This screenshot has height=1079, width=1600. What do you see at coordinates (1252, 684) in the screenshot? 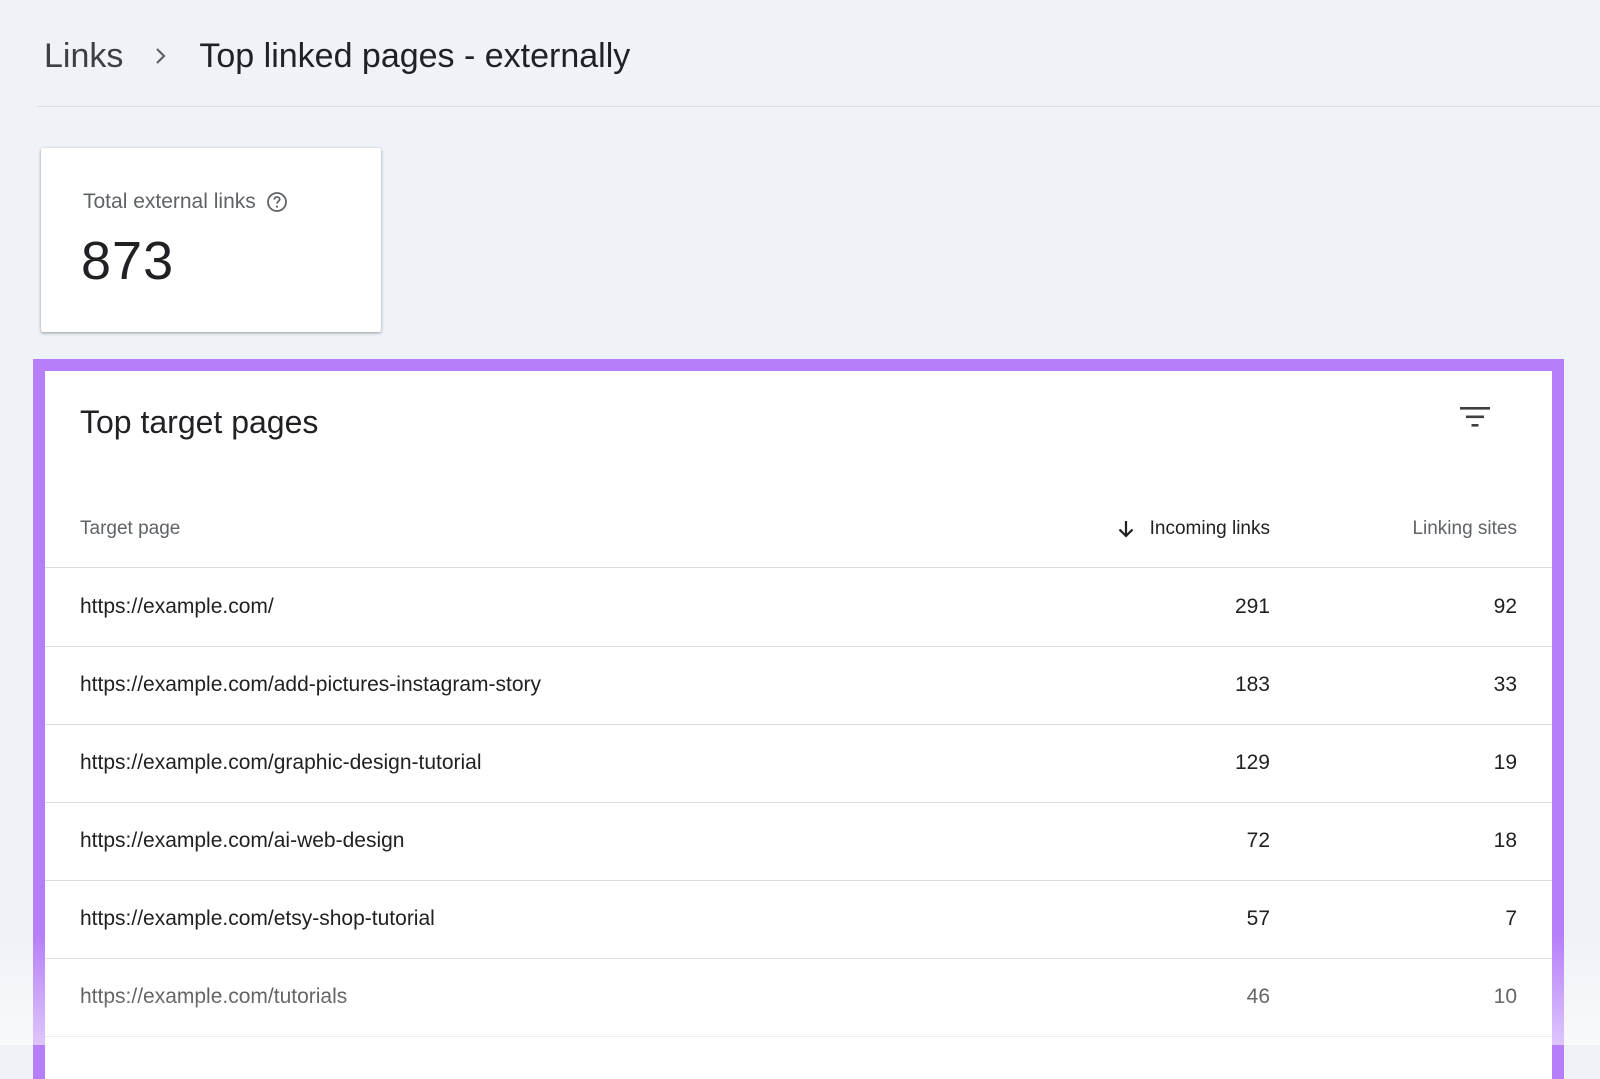
I see `cell-incoming-links: 183` at bounding box center [1252, 684].